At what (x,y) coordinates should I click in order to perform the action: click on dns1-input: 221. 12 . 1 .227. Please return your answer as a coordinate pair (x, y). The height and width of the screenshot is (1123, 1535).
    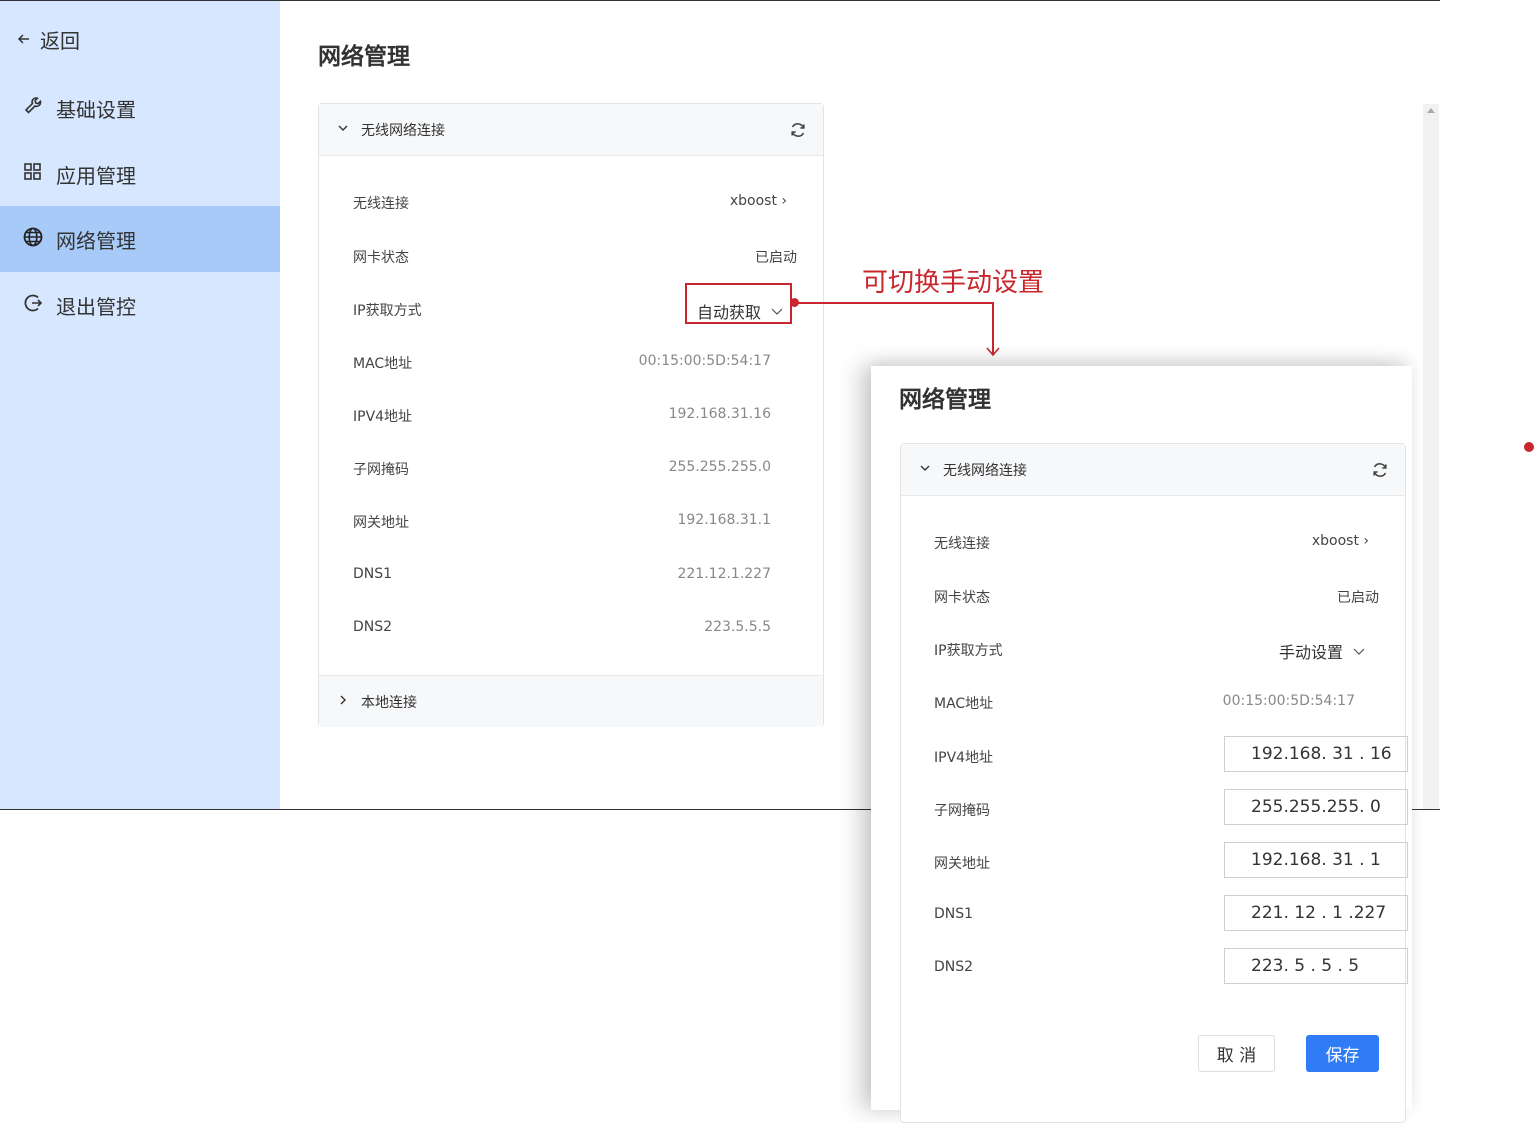
    Looking at the image, I should click on (1316, 913).